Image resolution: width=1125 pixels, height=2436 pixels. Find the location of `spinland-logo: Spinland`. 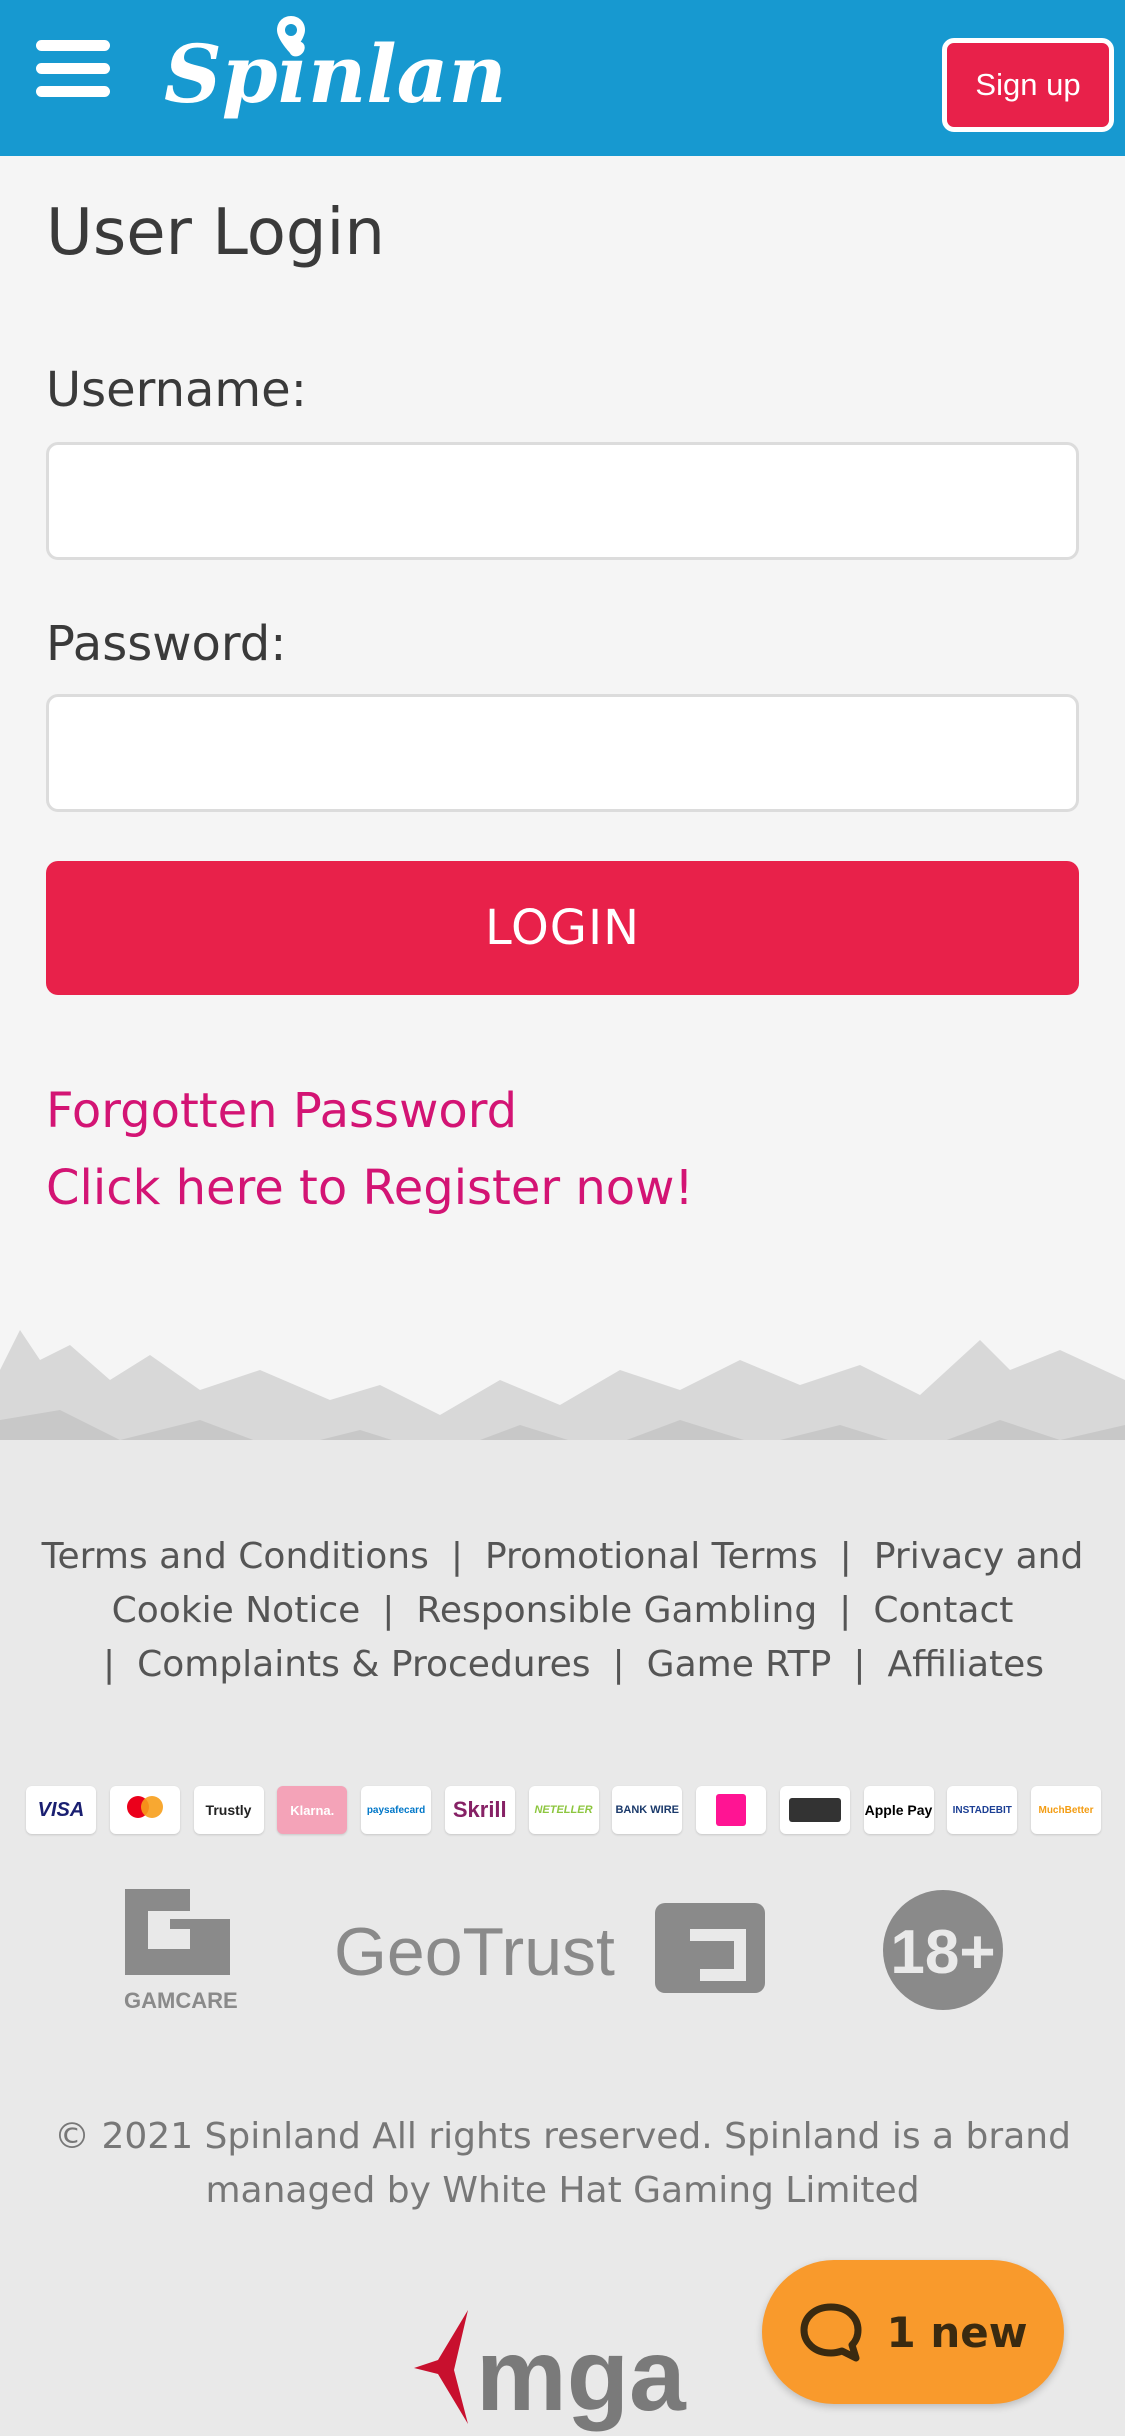

spinland-logo: Spinland is located at coordinates (361, 74).